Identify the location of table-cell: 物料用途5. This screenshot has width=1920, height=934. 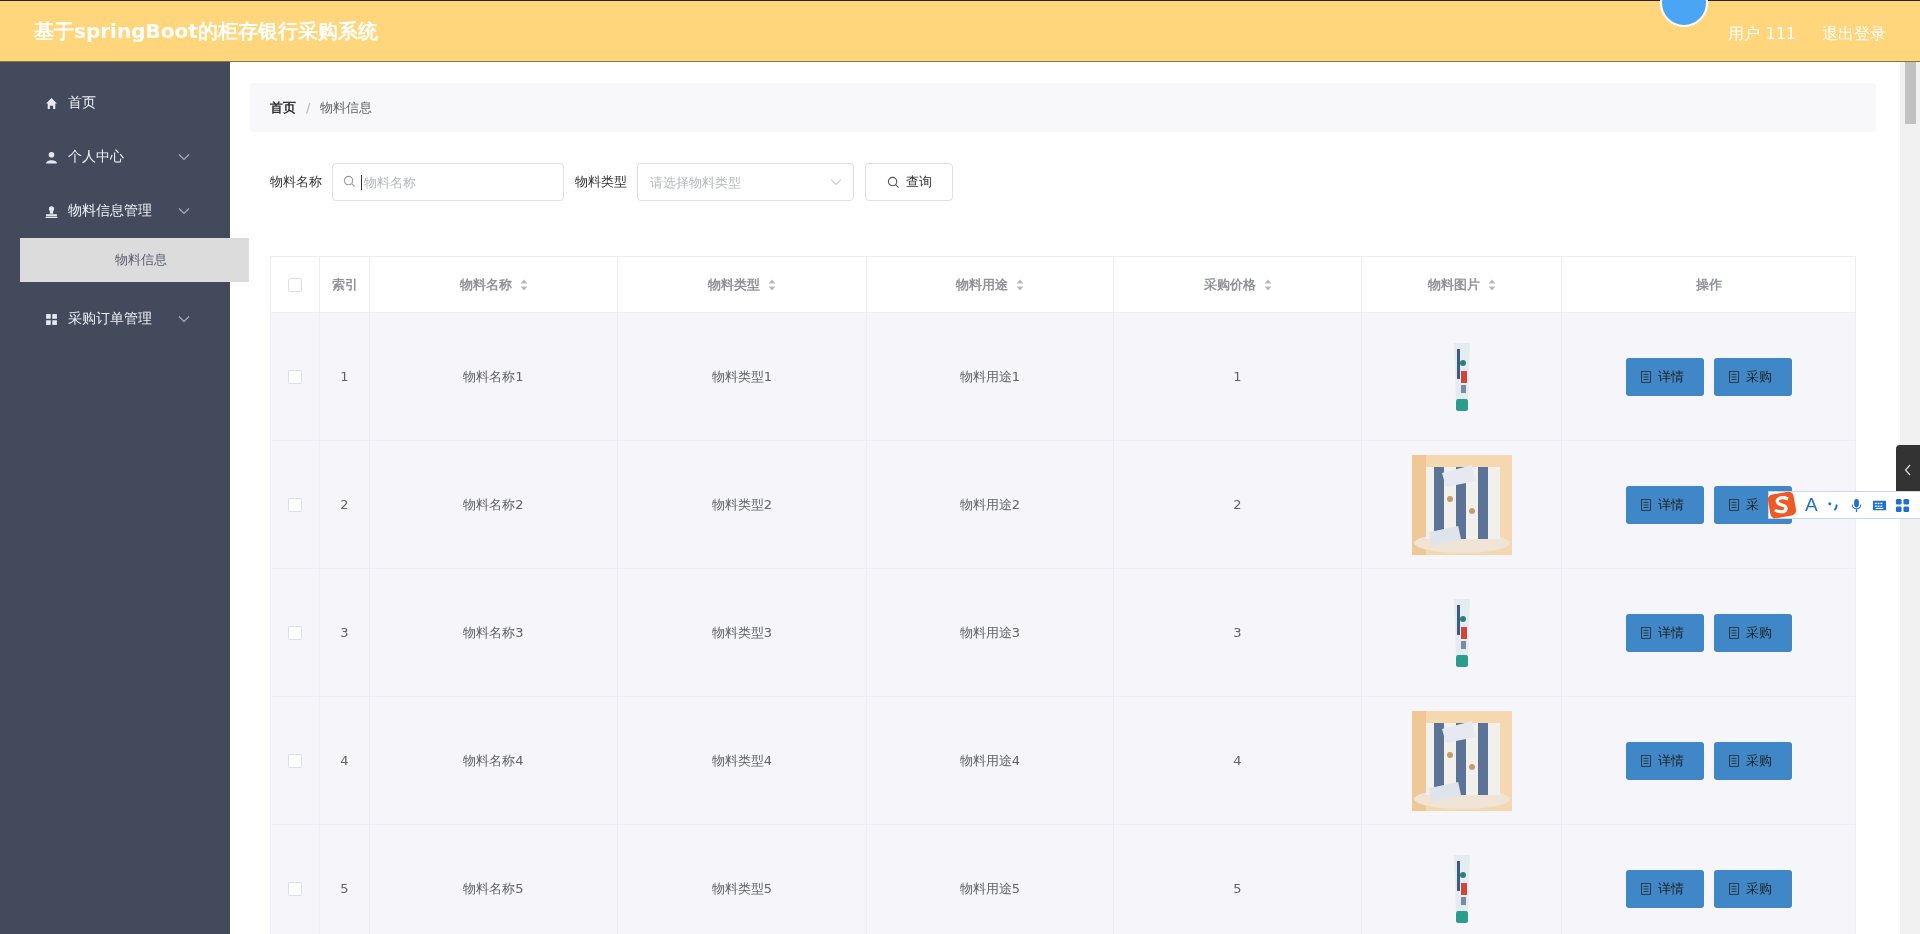
(990, 888).